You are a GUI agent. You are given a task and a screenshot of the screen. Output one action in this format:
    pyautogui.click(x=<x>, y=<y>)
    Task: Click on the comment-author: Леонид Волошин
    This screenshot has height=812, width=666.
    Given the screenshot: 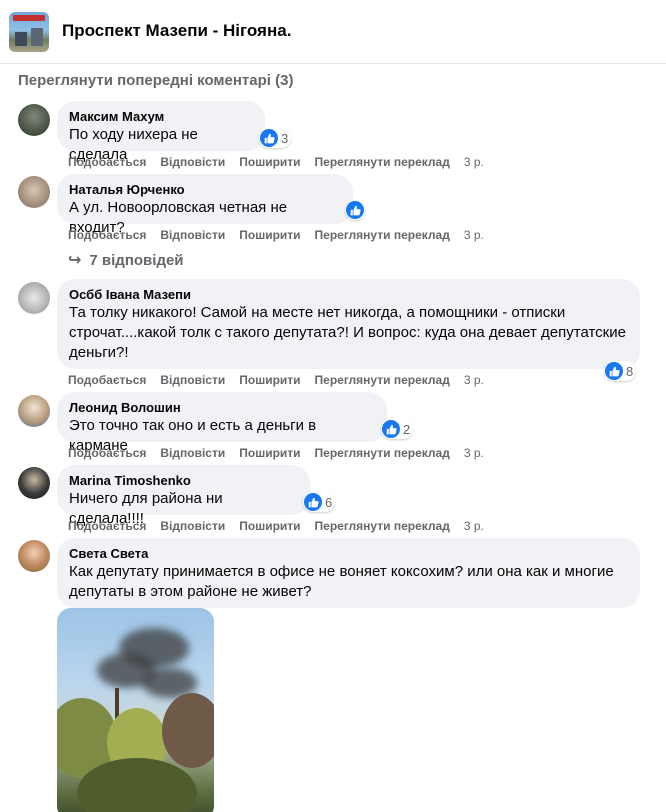 What is the action you would take?
    pyautogui.click(x=222, y=408)
    